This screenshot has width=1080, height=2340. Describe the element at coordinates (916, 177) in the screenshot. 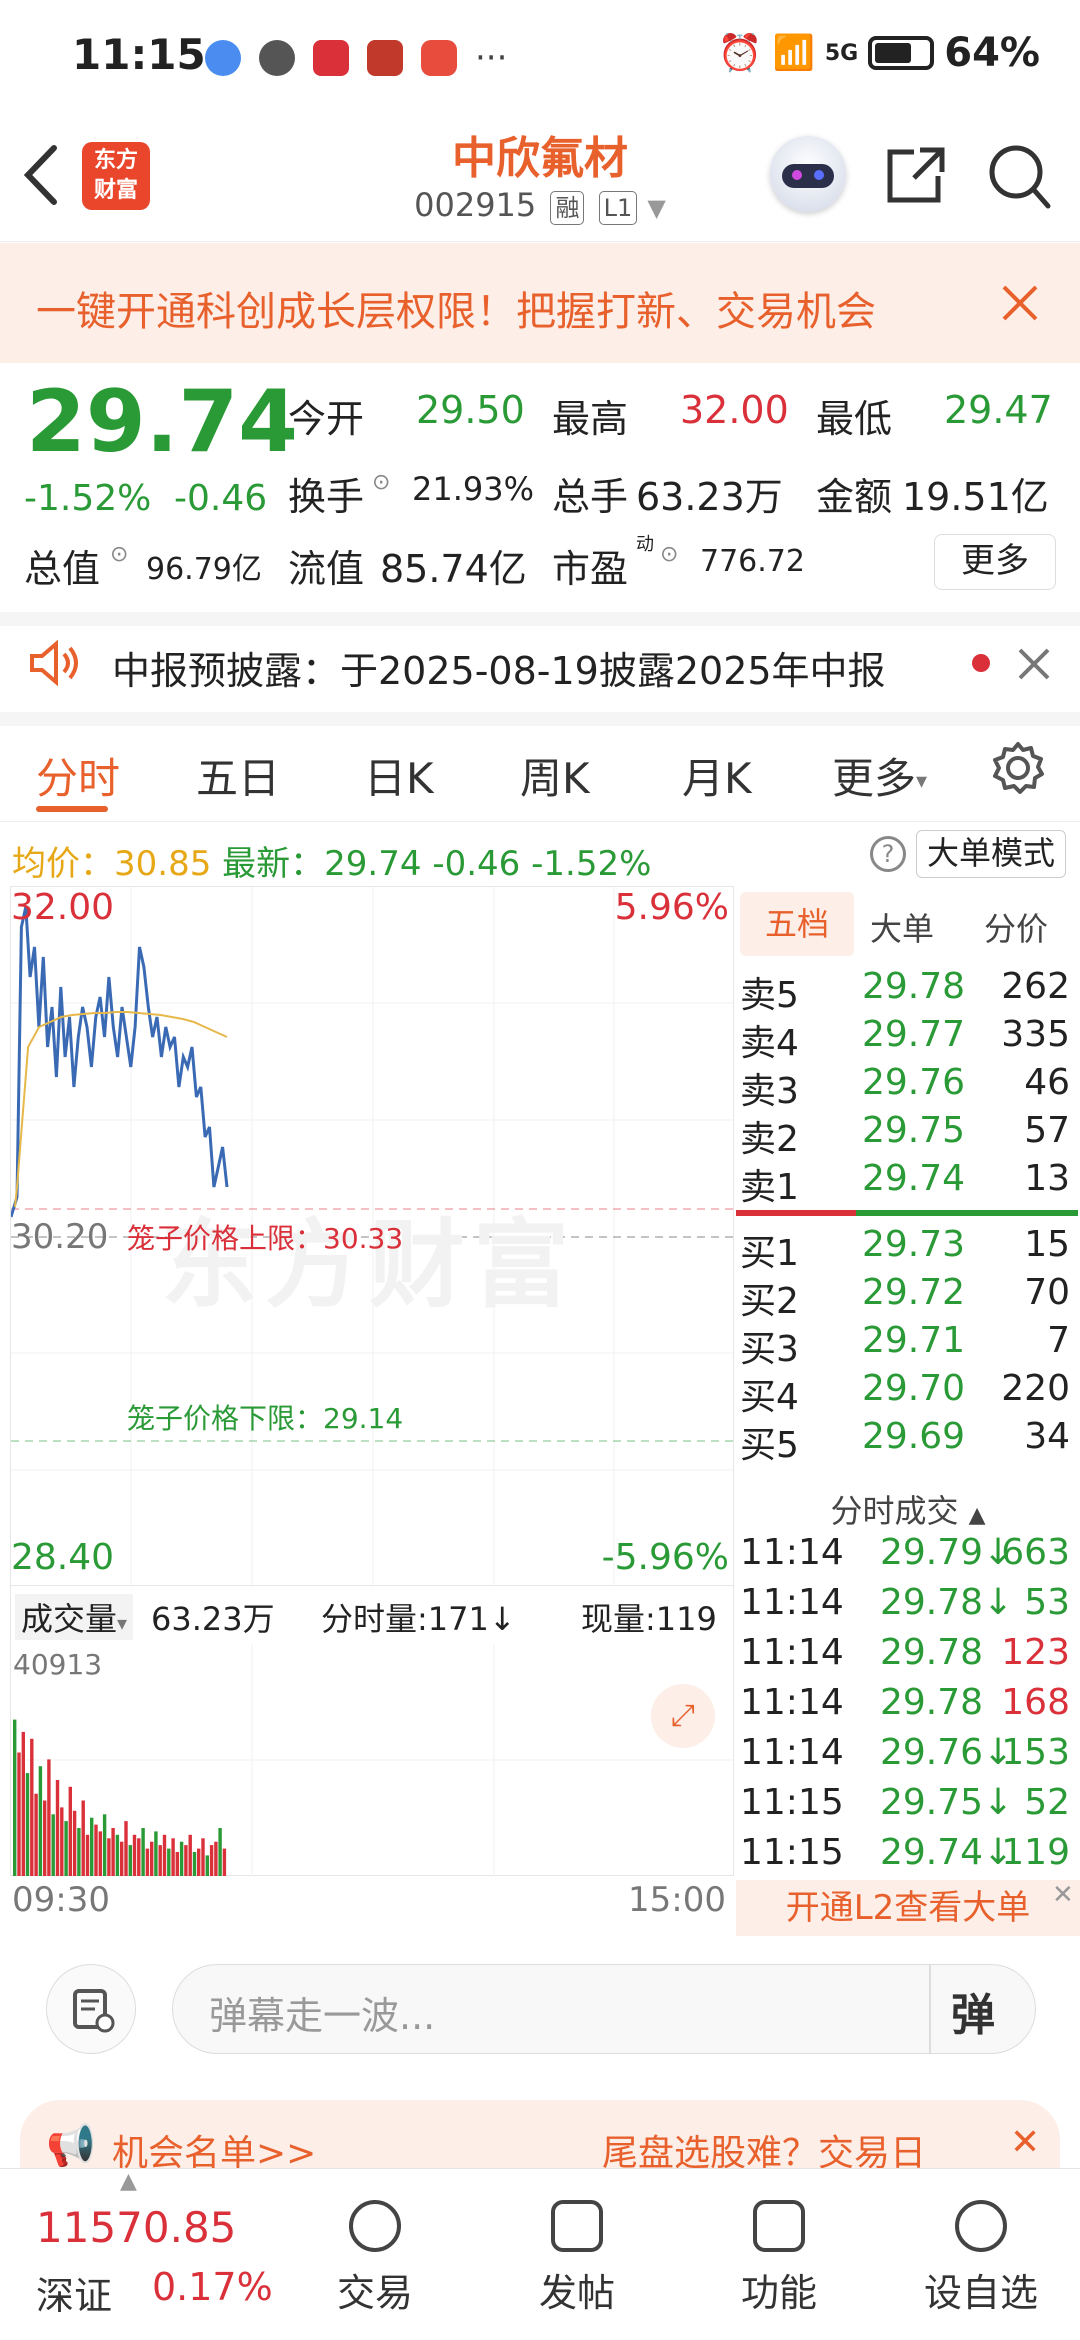

I see `share-icon` at that location.